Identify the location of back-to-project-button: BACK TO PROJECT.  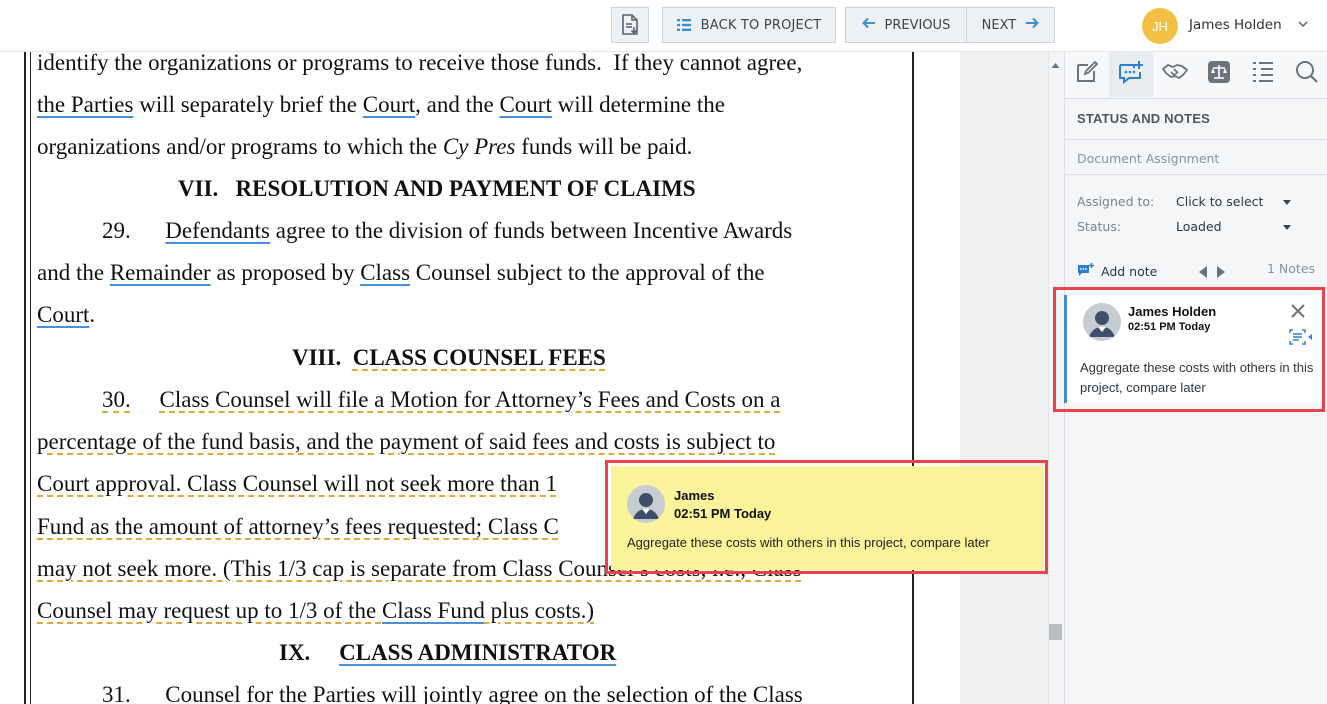
(749, 25).